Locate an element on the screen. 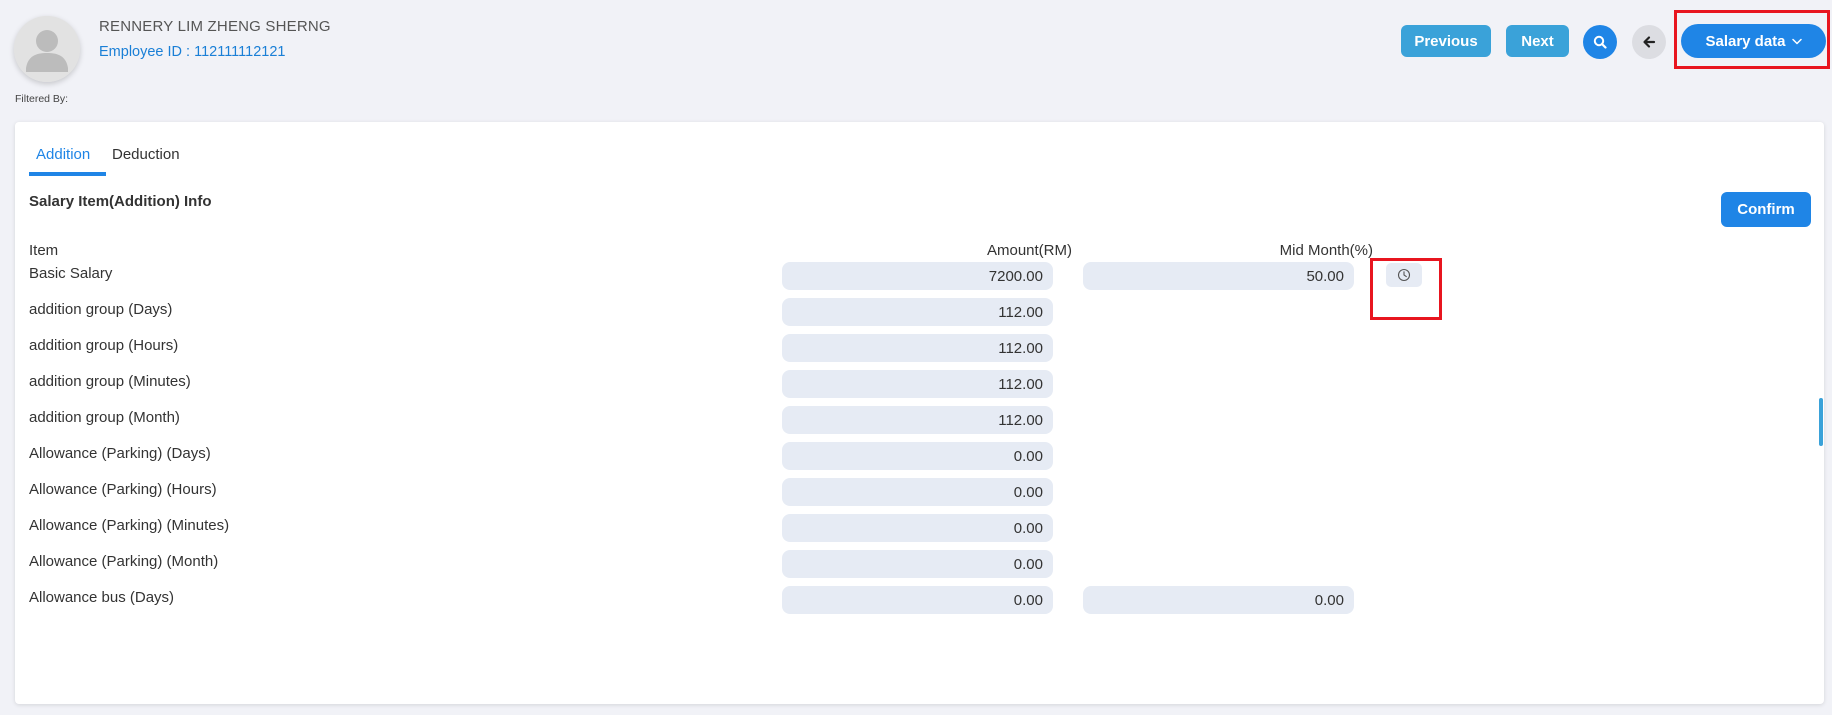 The width and height of the screenshot is (1832, 715). arrow-left-icon is located at coordinates (1649, 42).